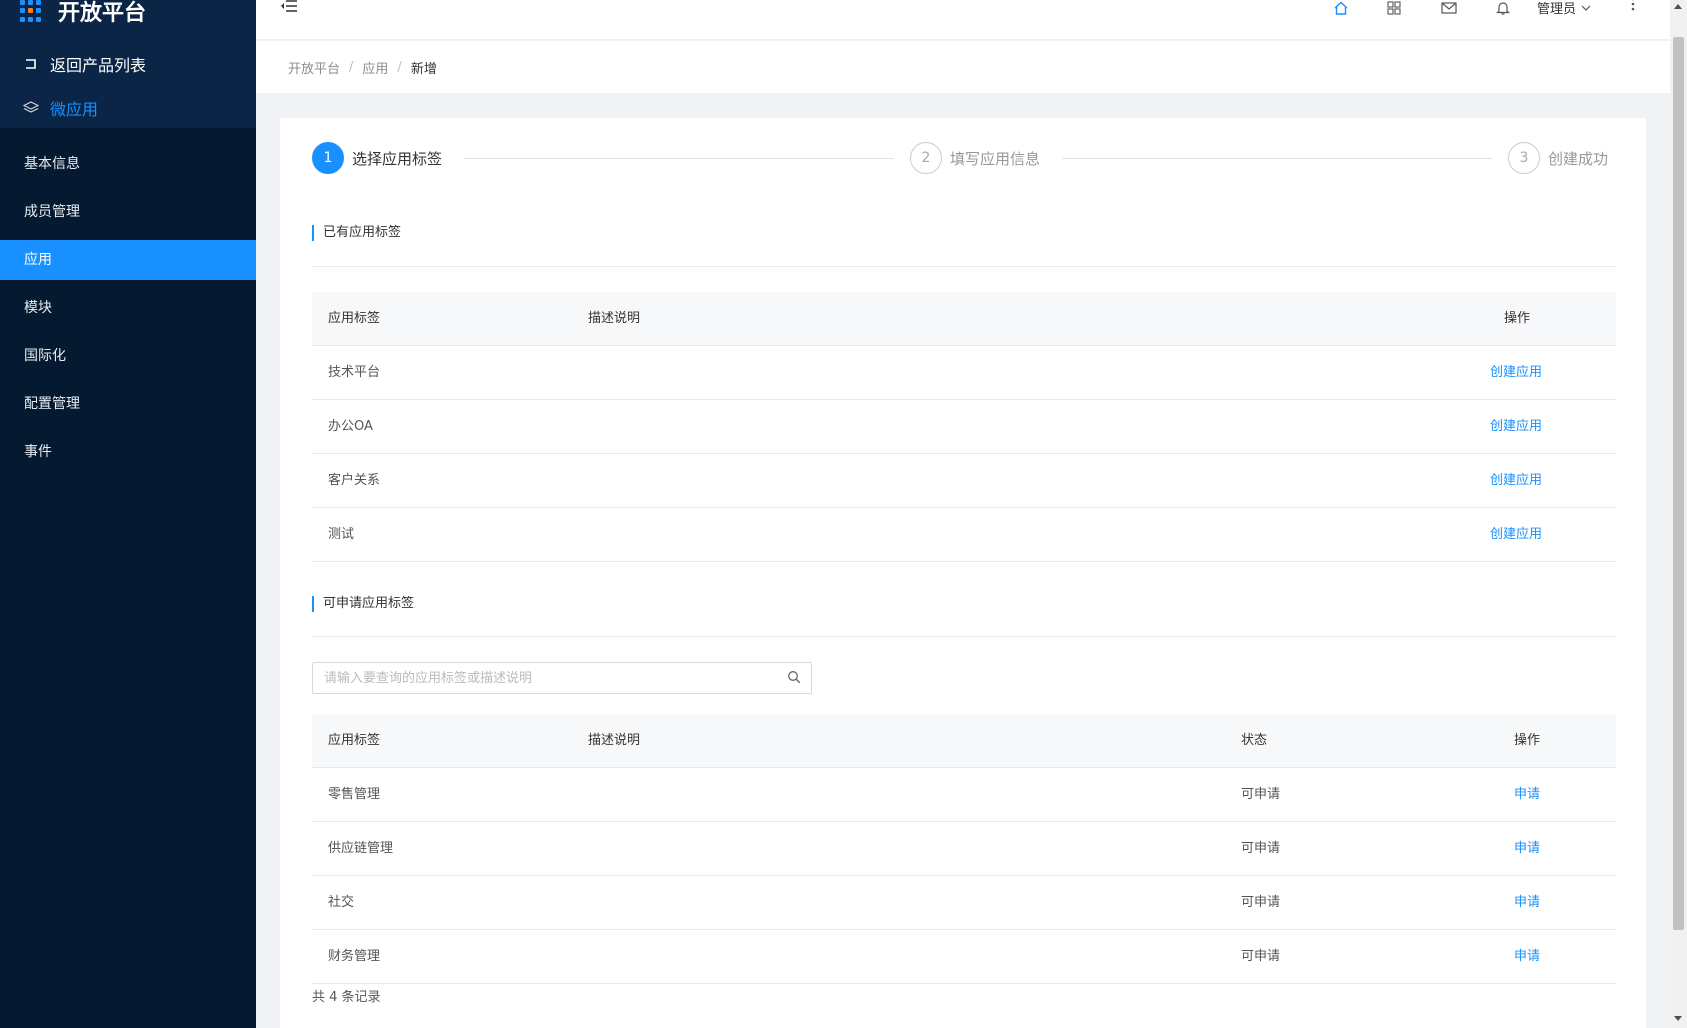 This screenshot has height=1028, width=1687. What do you see at coordinates (423, 69) in the screenshot?
I see `breadcrumb-item-current: 新增` at bounding box center [423, 69].